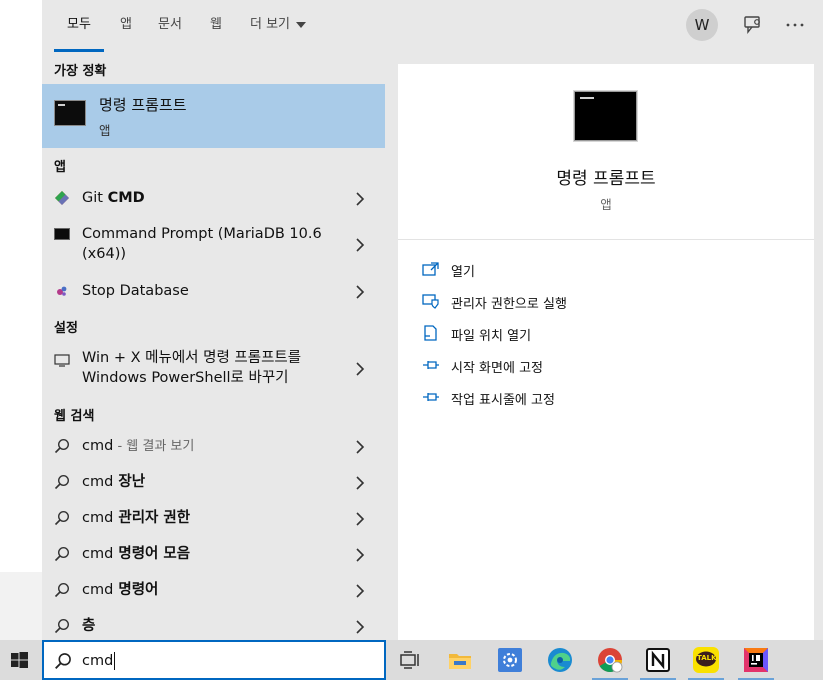  What do you see at coordinates (20, 660) in the screenshot?
I see `windows-start-icon` at bounding box center [20, 660].